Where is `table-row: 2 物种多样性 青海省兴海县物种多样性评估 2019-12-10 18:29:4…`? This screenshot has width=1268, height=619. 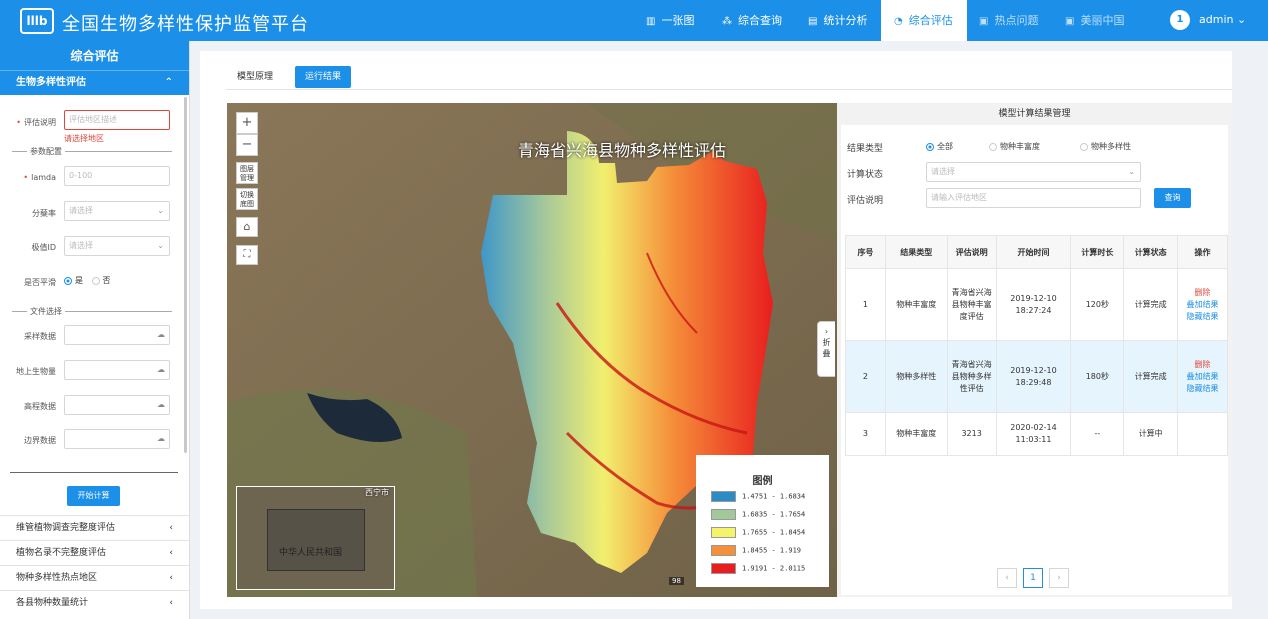 table-row: 2 物种多样性 青海省兴海县物种多样性评估 2019-12-10 18:29:4… is located at coordinates (1036, 376).